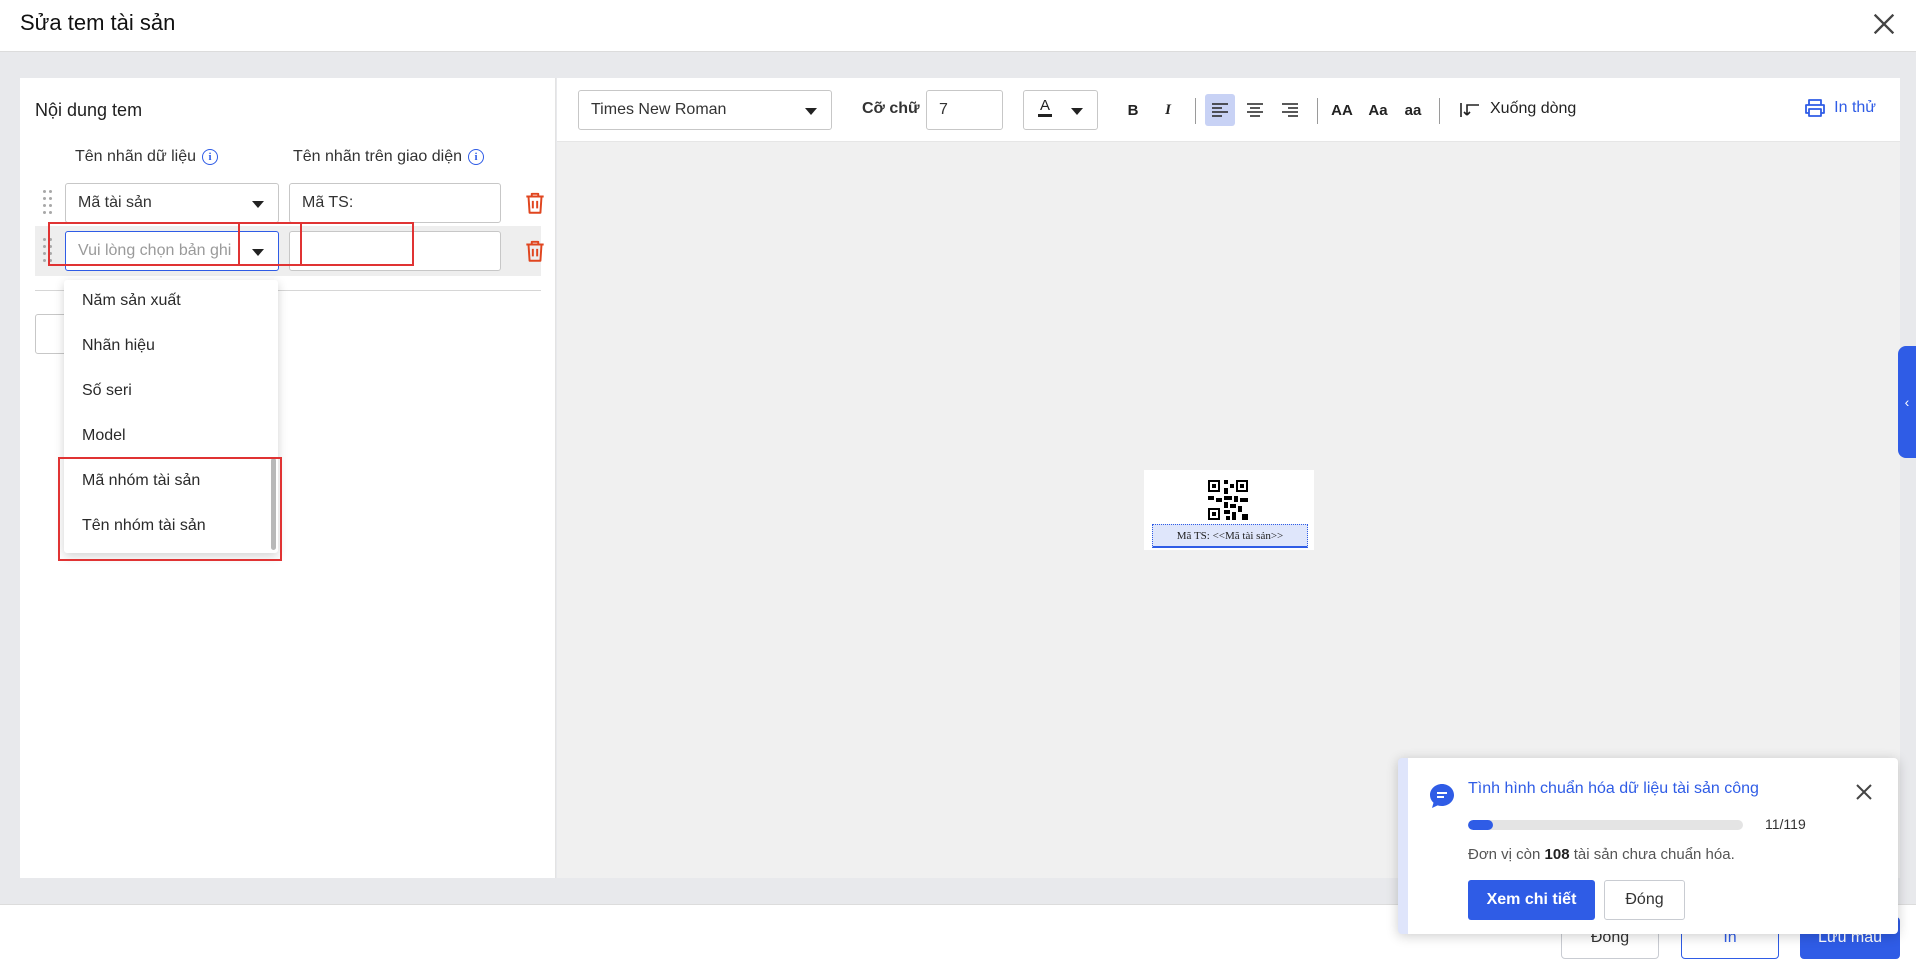 This screenshot has width=1916, height=962. I want to click on align-right-button, so click(1290, 110).